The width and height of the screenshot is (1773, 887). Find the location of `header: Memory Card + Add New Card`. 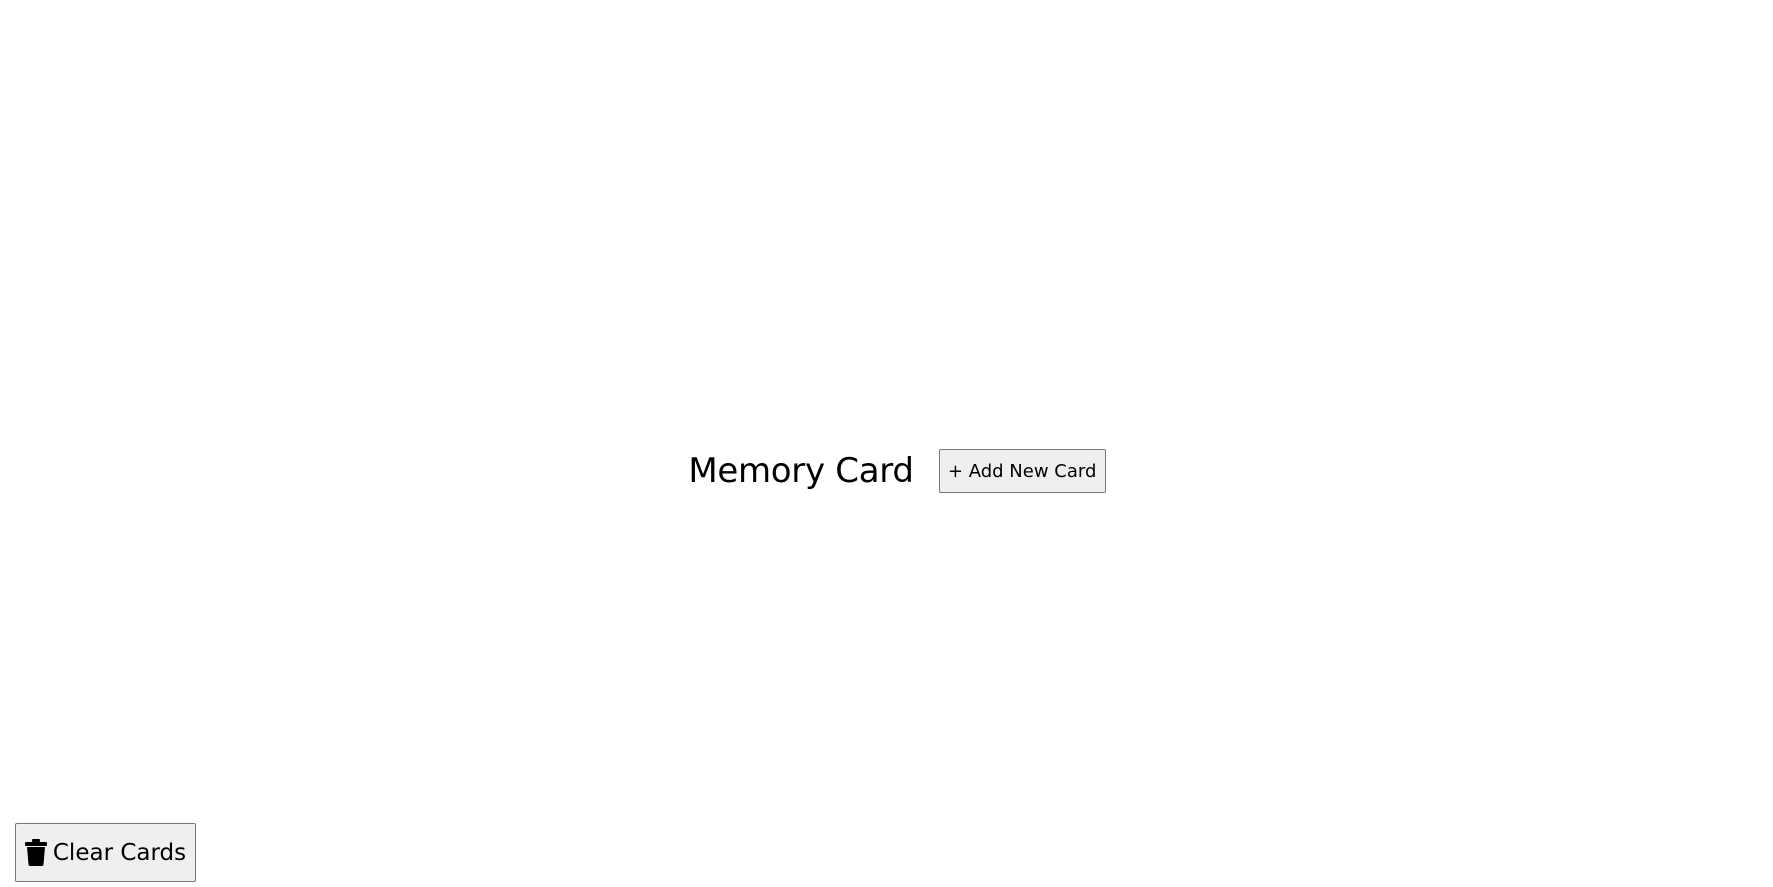

header: Memory Card + Add New Card is located at coordinates (886, 471).